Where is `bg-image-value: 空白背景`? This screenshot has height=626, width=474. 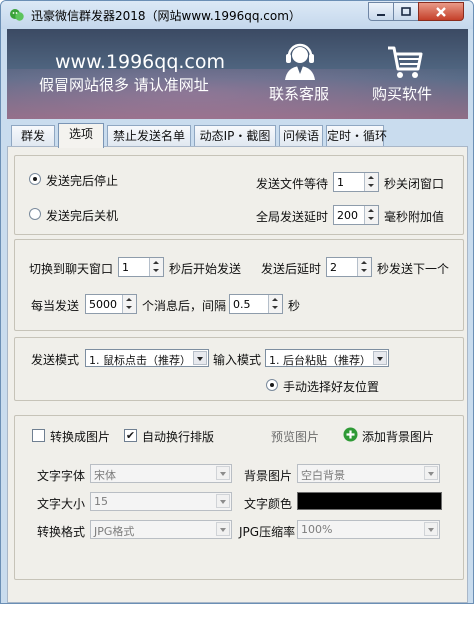
bg-image-value: 空白背景 is located at coordinates (323, 475).